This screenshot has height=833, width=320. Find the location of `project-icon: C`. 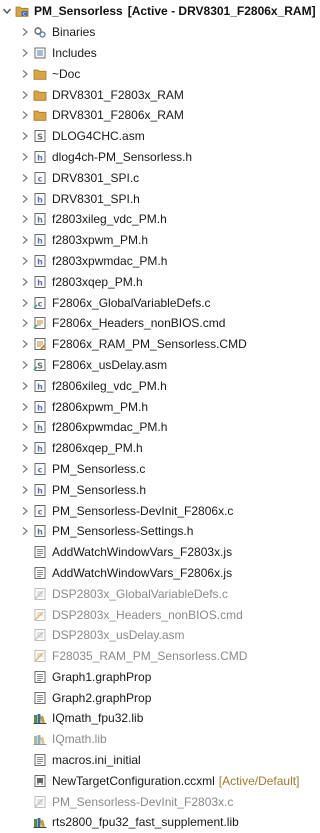

project-icon: C is located at coordinates (22, 11).